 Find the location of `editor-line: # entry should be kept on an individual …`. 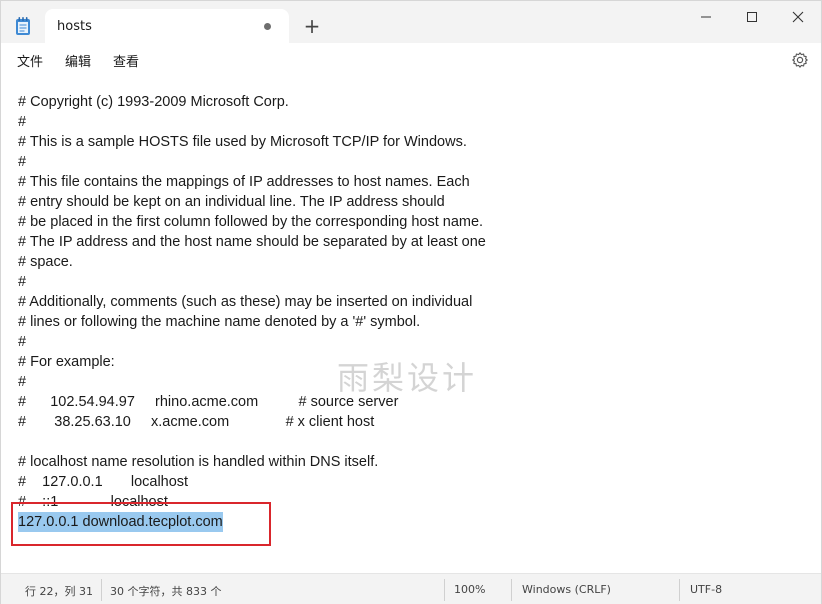

editor-line: # entry should be kept on an individual … is located at coordinates (231, 202).